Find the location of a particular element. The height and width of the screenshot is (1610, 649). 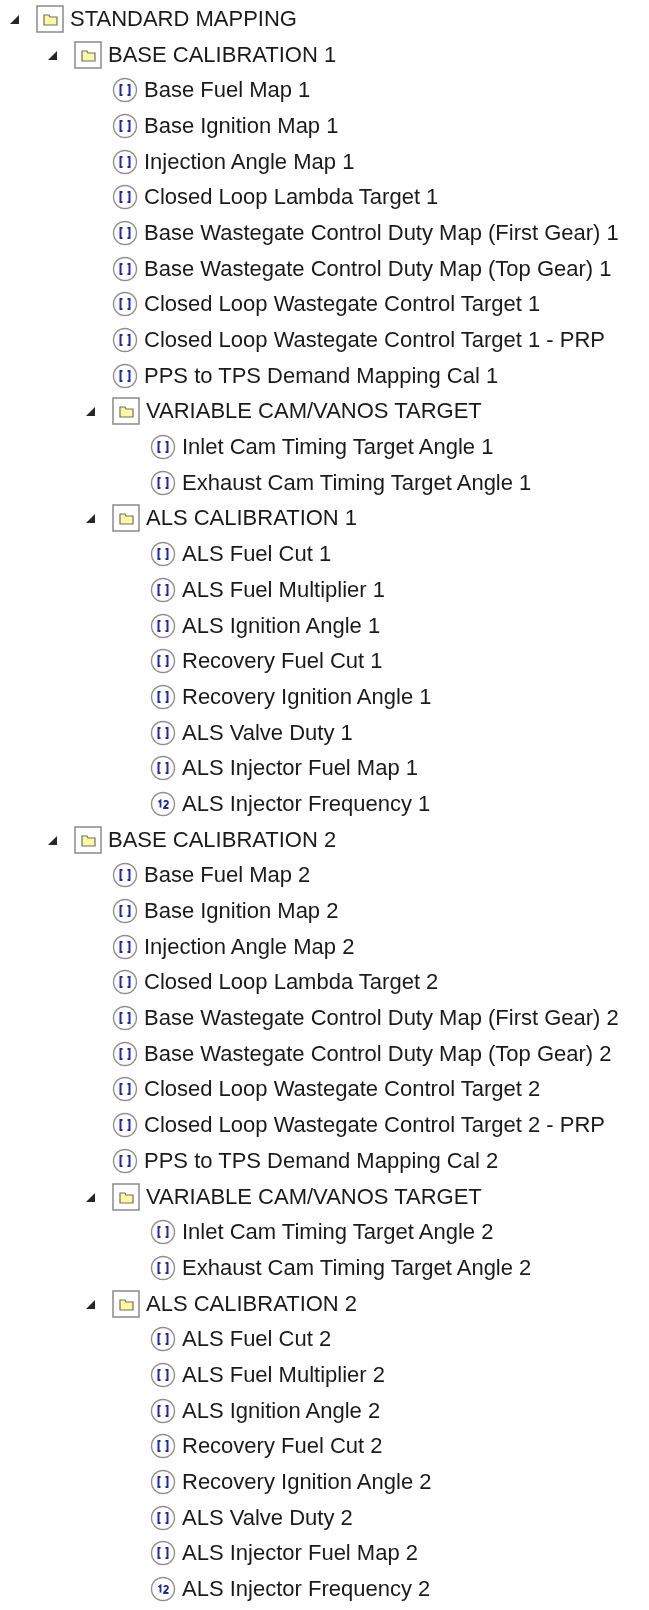

tree-item-label: Exhaust Cam Timing Target Angle 1 is located at coordinates (357, 482).